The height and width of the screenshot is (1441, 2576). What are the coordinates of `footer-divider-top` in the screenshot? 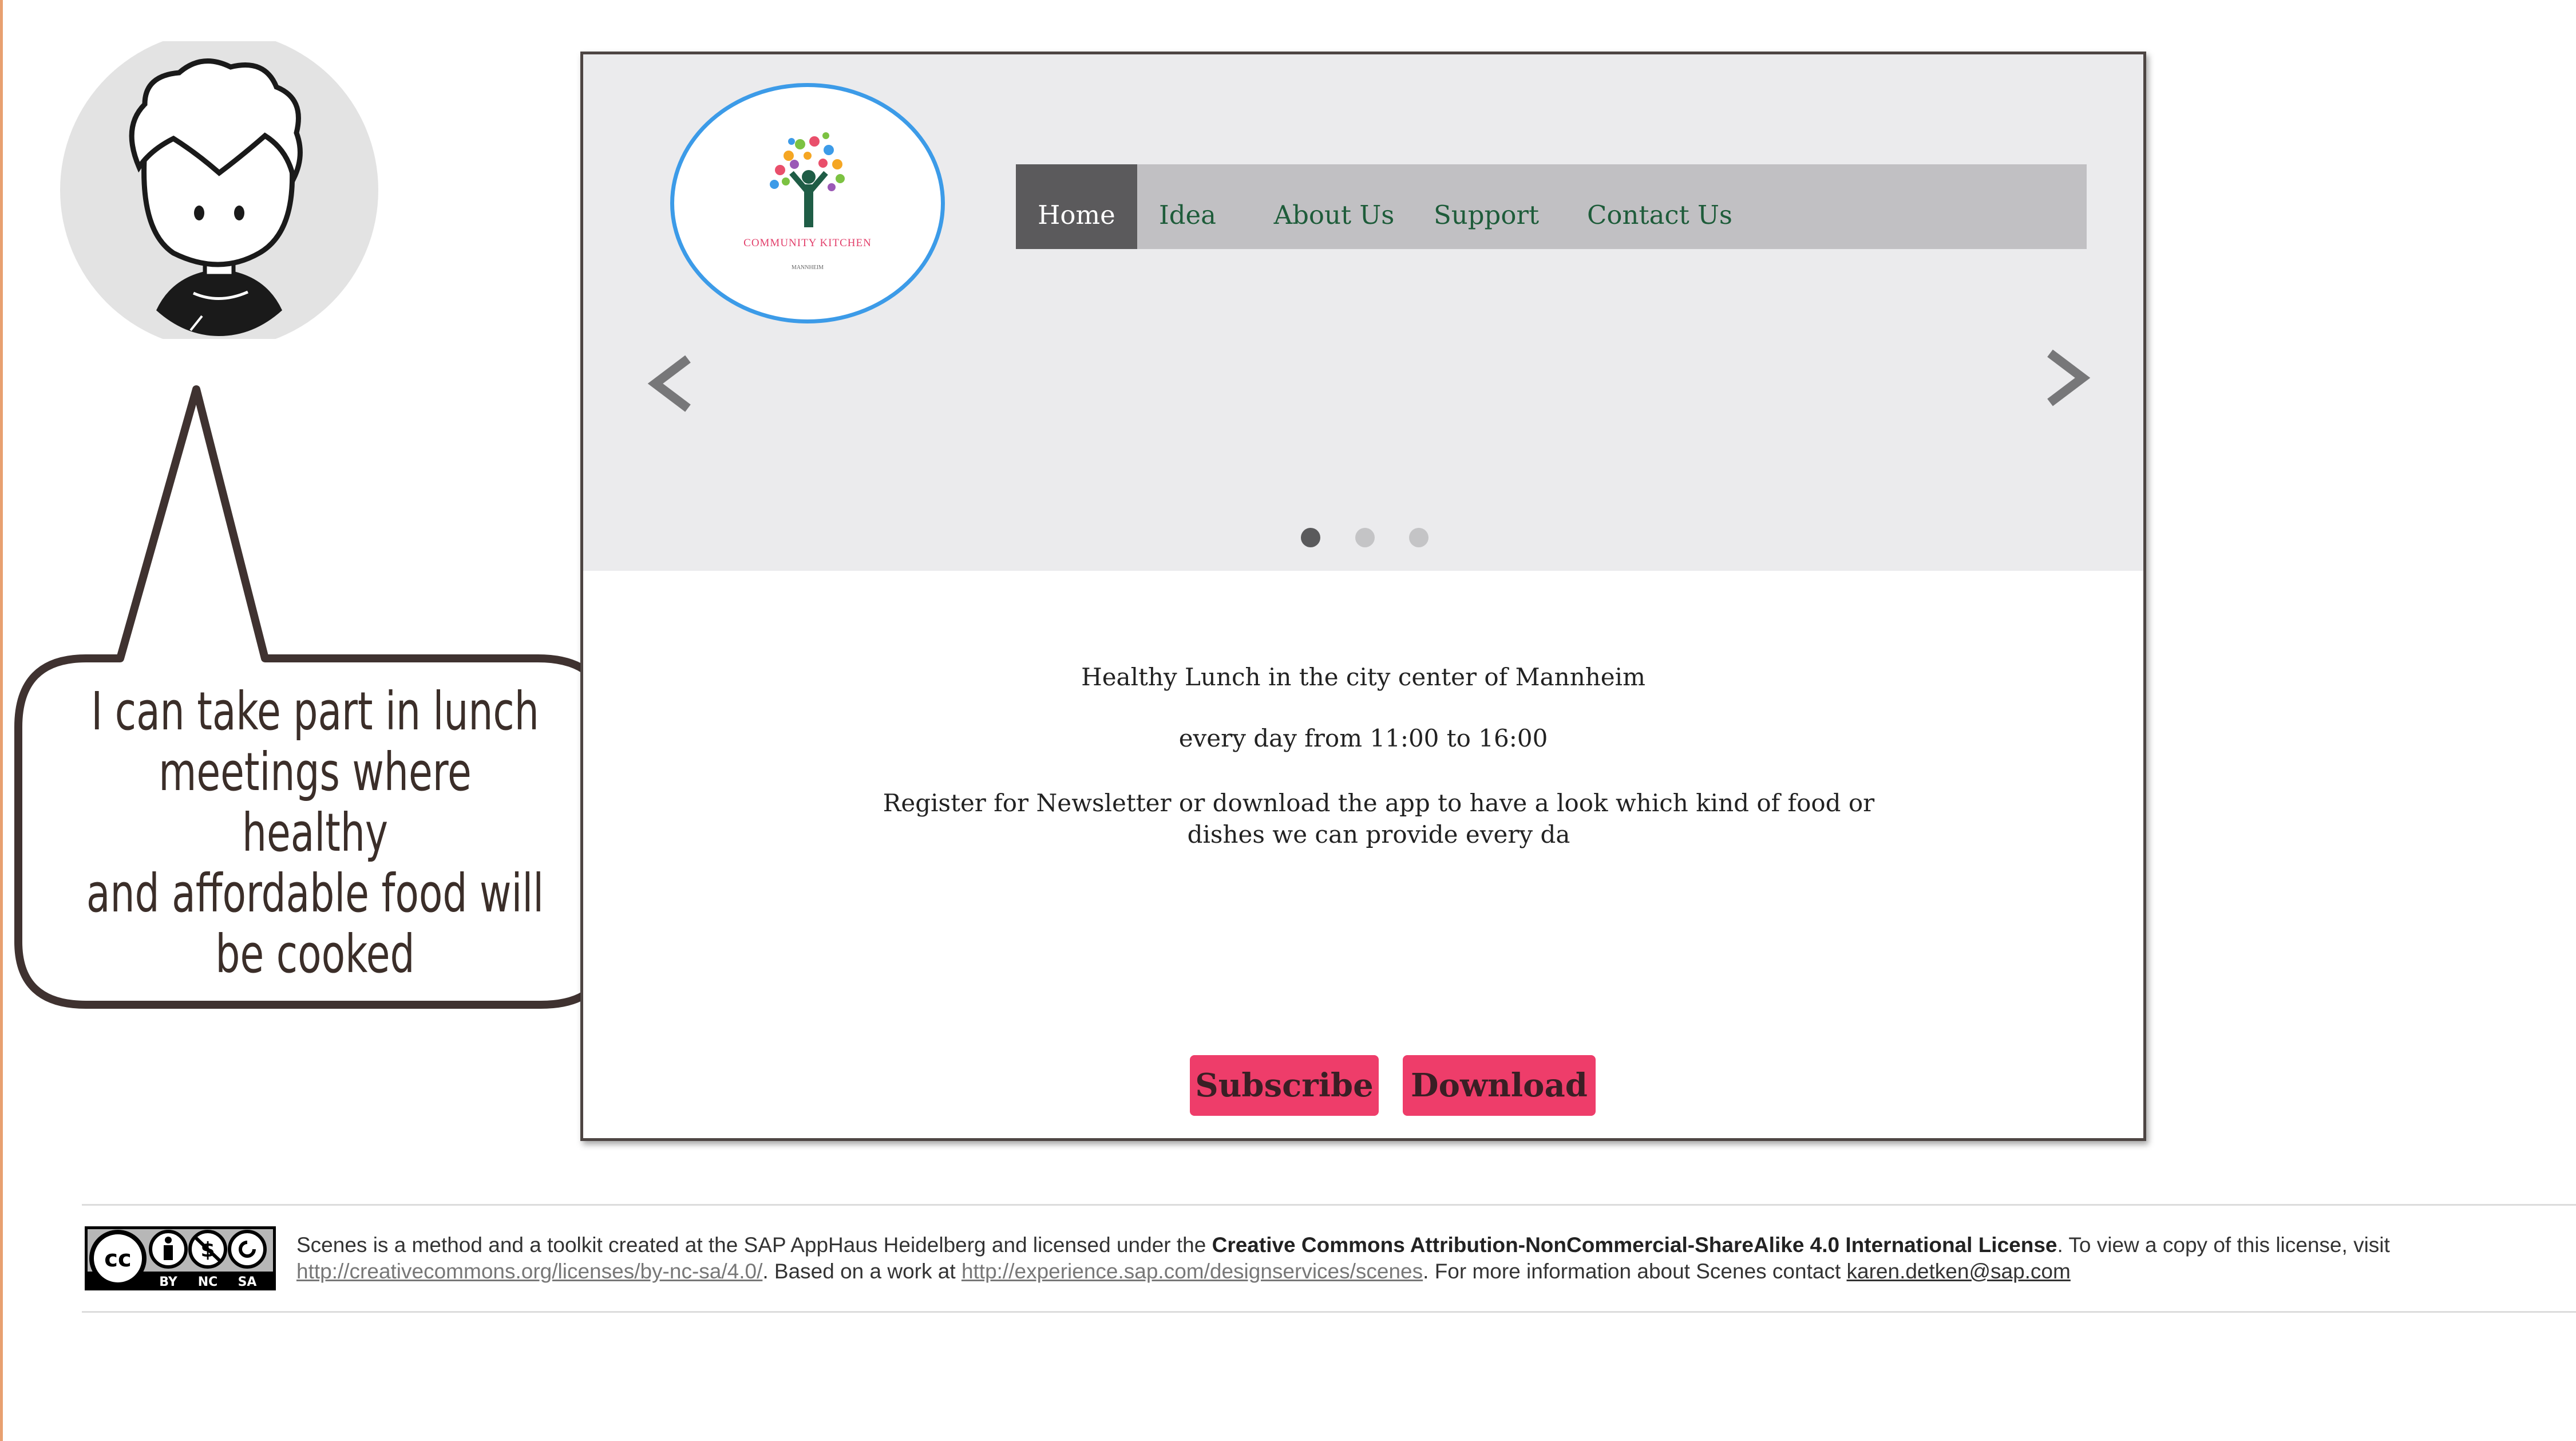 It's located at (1329, 1205).